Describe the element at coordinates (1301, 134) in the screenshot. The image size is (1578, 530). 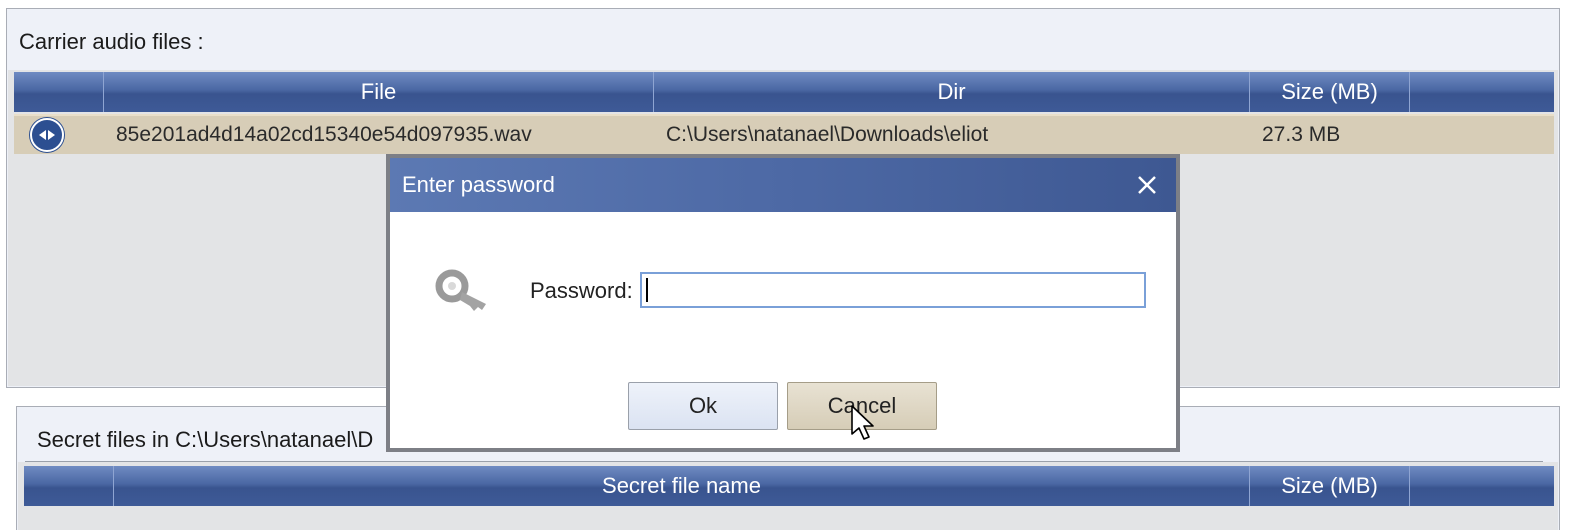
I see `size-cell: 27.3 MB` at that location.